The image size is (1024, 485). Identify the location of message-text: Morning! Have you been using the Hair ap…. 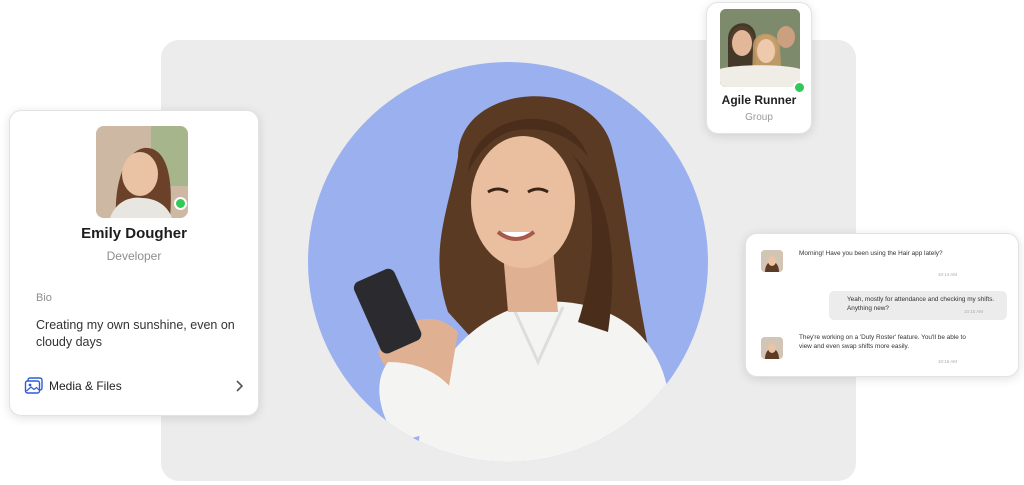
(871, 253).